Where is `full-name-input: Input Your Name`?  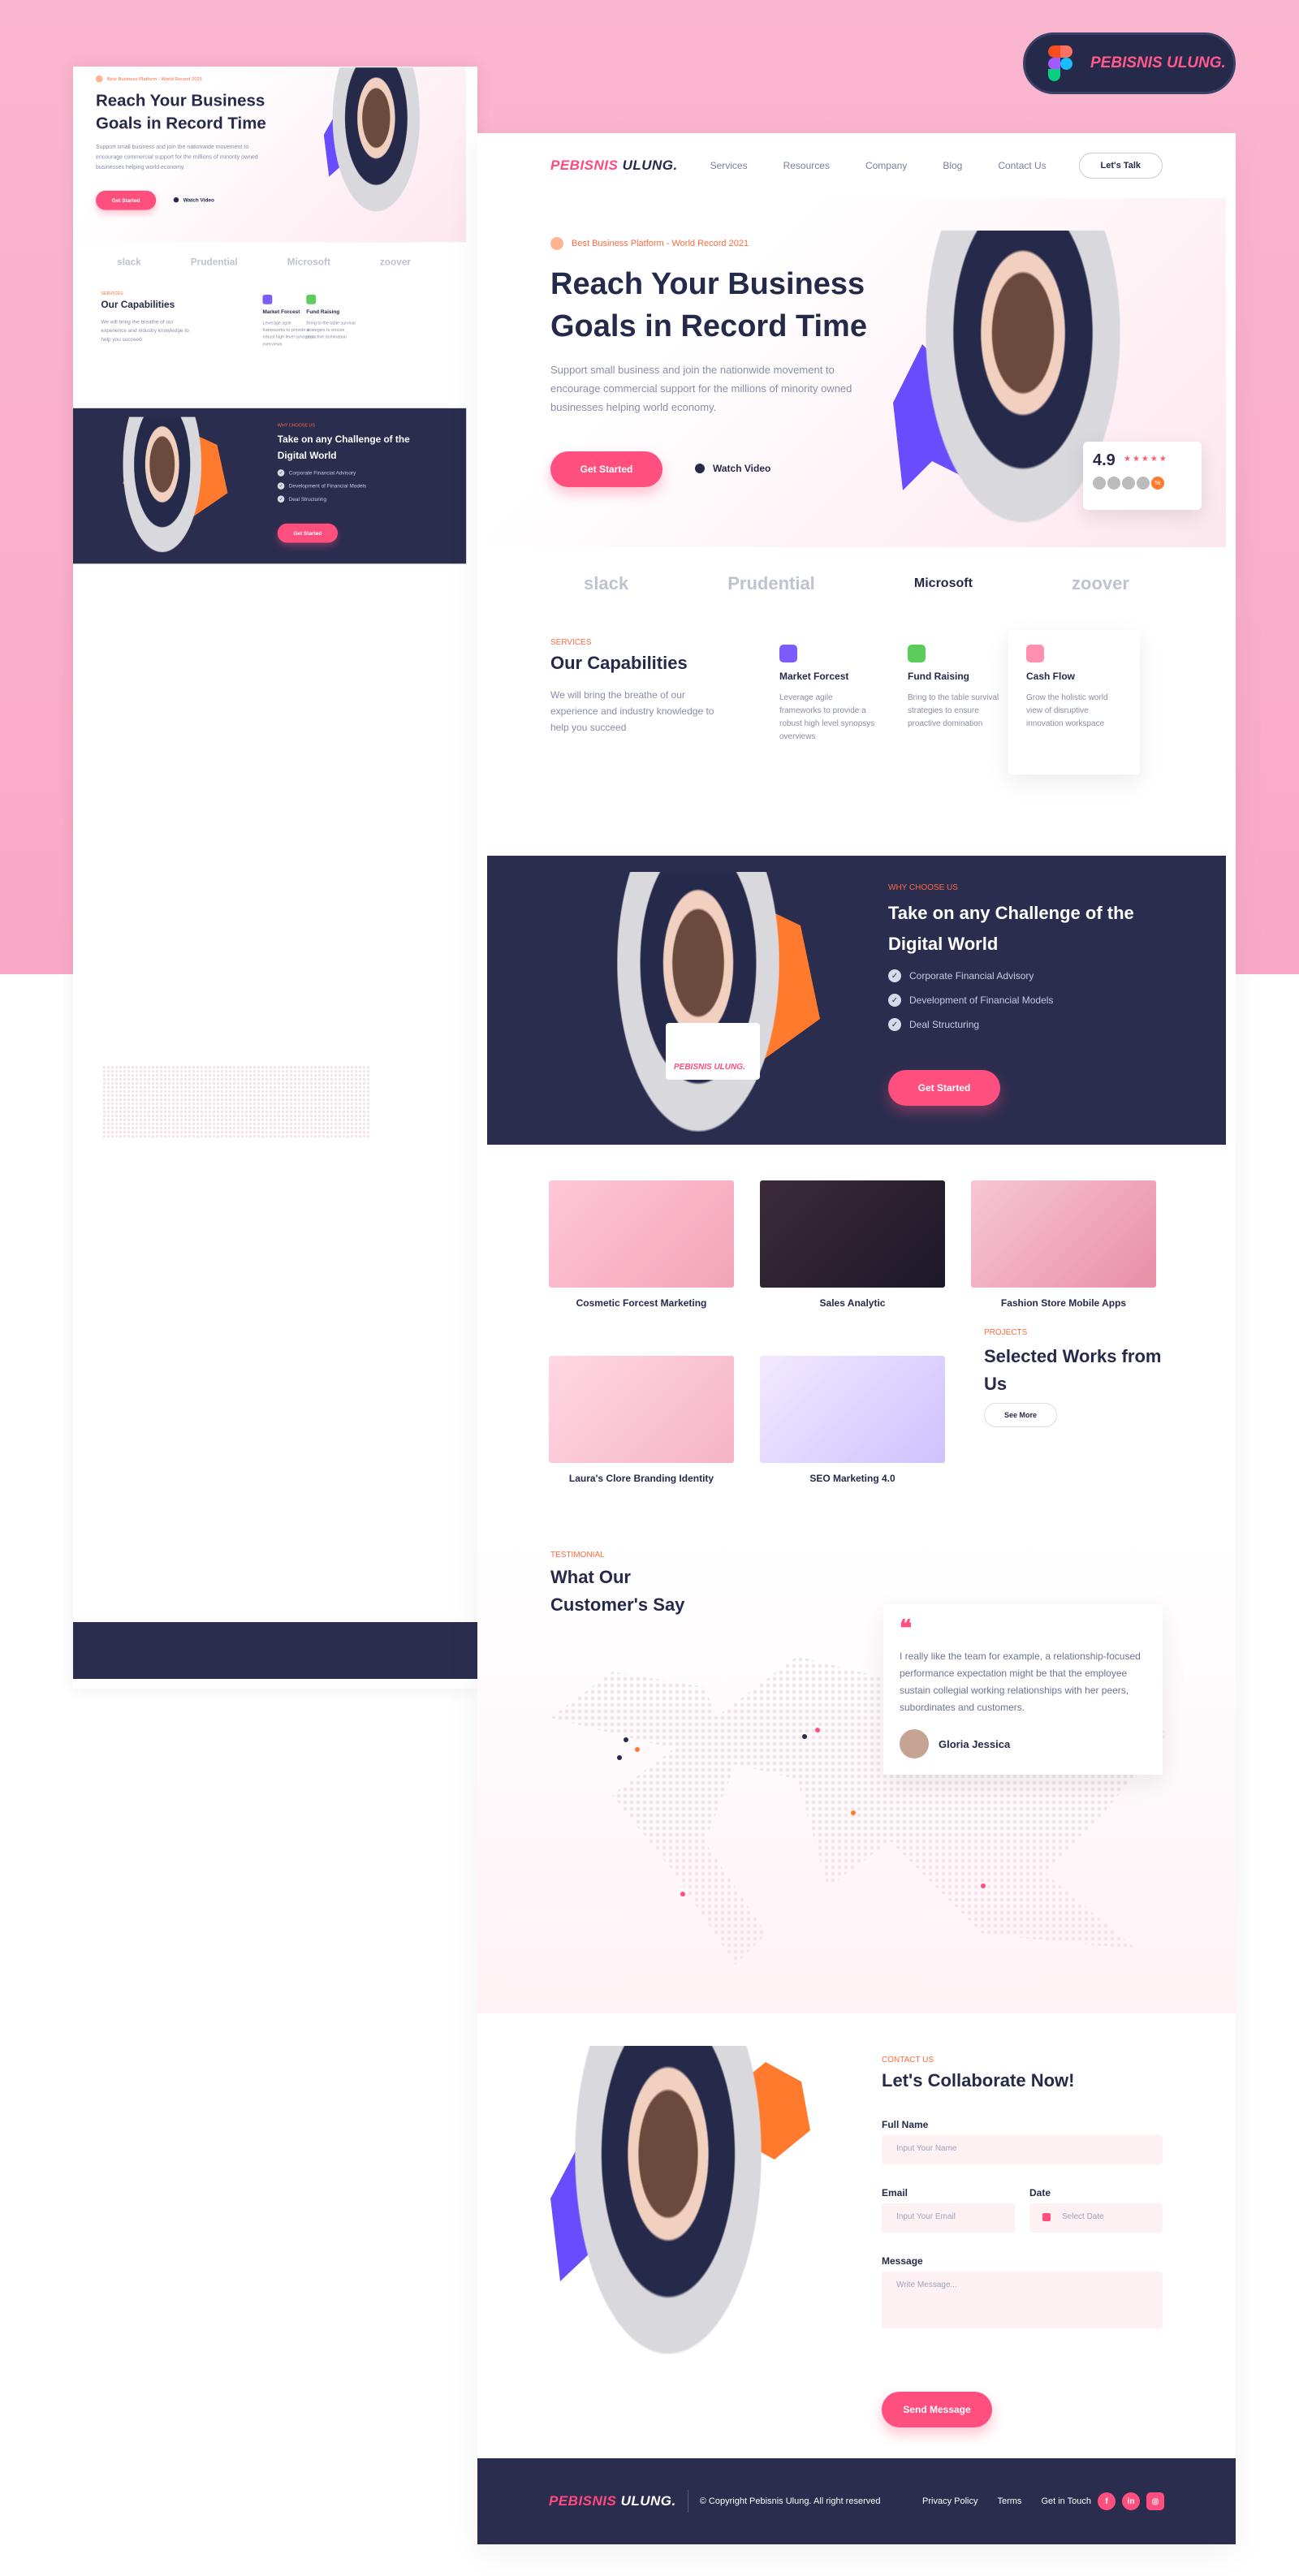
full-name-input: Input Your Name is located at coordinates (1022, 2149).